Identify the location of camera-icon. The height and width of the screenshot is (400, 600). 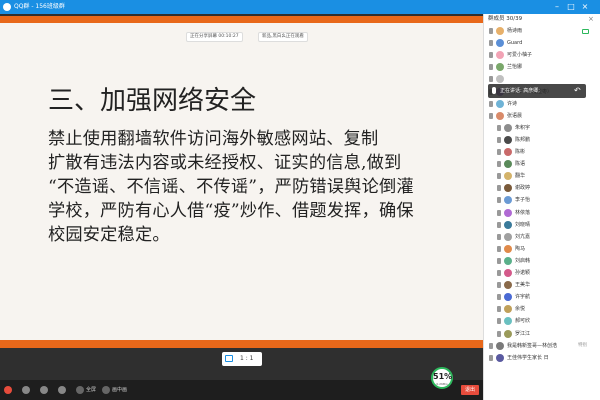
(44, 390).